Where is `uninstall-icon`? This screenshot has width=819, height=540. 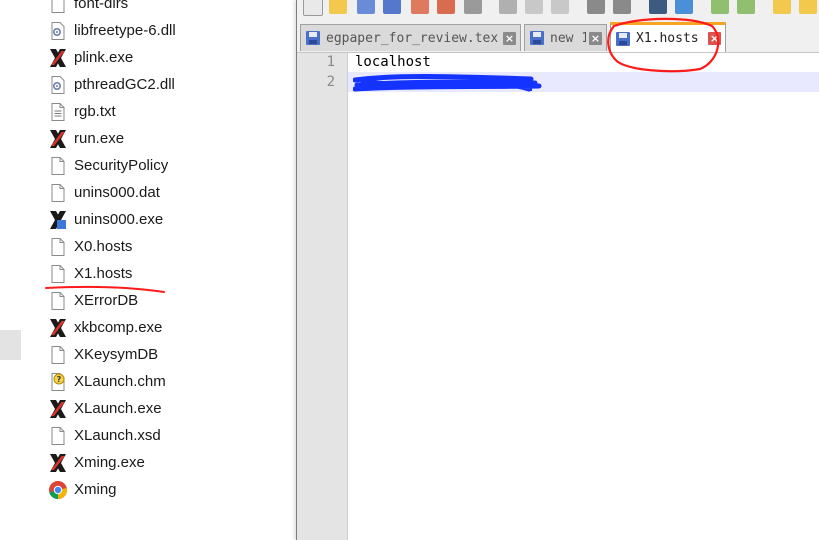 uninstall-icon is located at coordinates (58, 220).